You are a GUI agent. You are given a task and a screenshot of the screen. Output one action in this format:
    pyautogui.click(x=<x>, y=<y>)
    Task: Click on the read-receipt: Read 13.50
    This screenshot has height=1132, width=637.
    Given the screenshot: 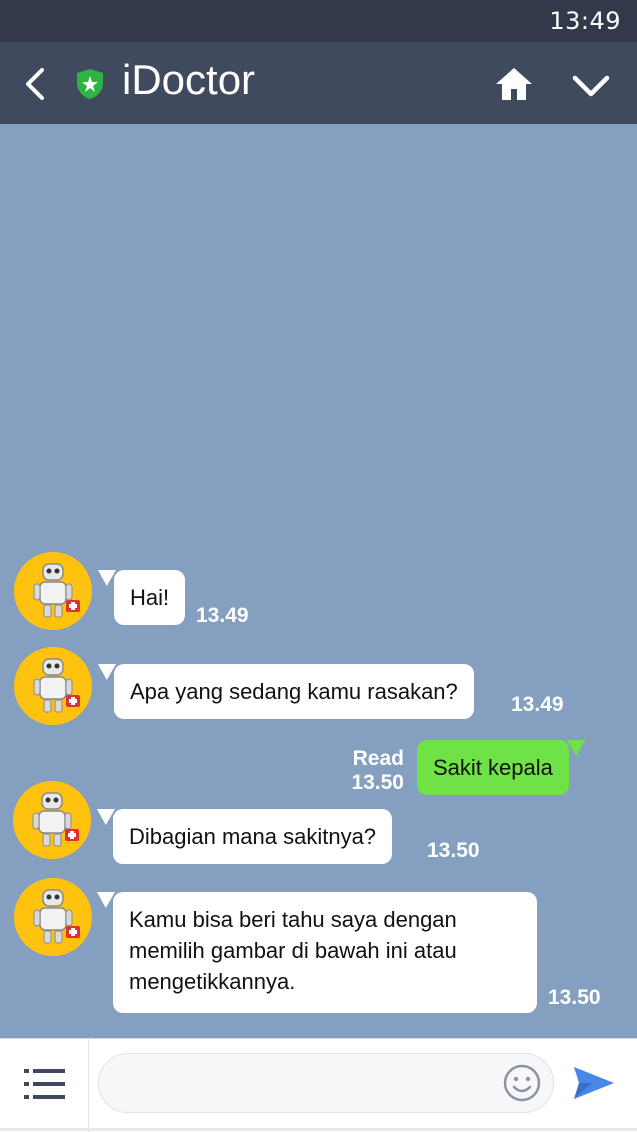 What is the action you would take?
    pyautogui.click(x=367, y=771)
    